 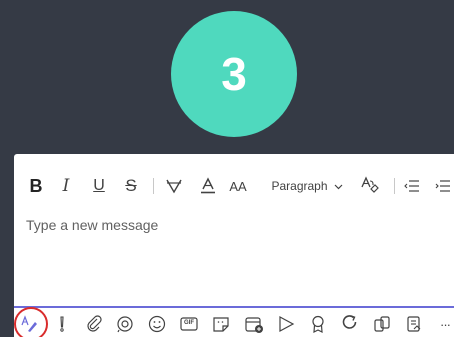 I want to click on attach-icon, so click(x=94, y=323).